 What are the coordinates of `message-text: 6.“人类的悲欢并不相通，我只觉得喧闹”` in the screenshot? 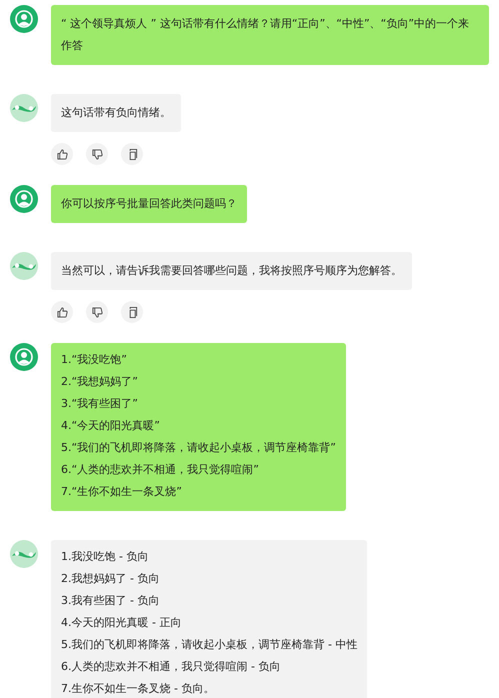 It's located at (160, 470).